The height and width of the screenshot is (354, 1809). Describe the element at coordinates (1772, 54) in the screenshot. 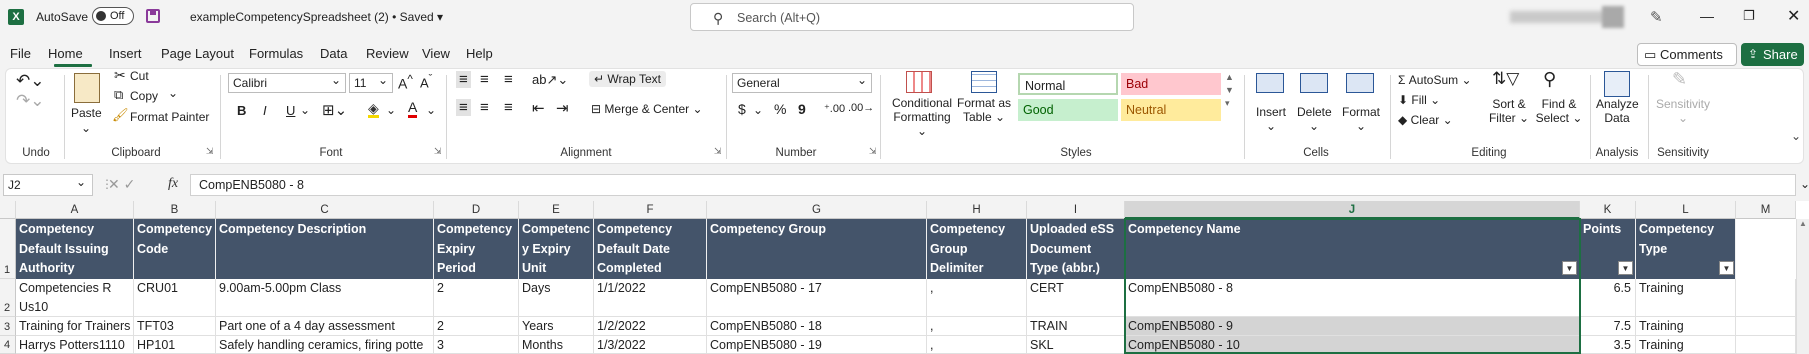

I see `share-button: Share` at that location.